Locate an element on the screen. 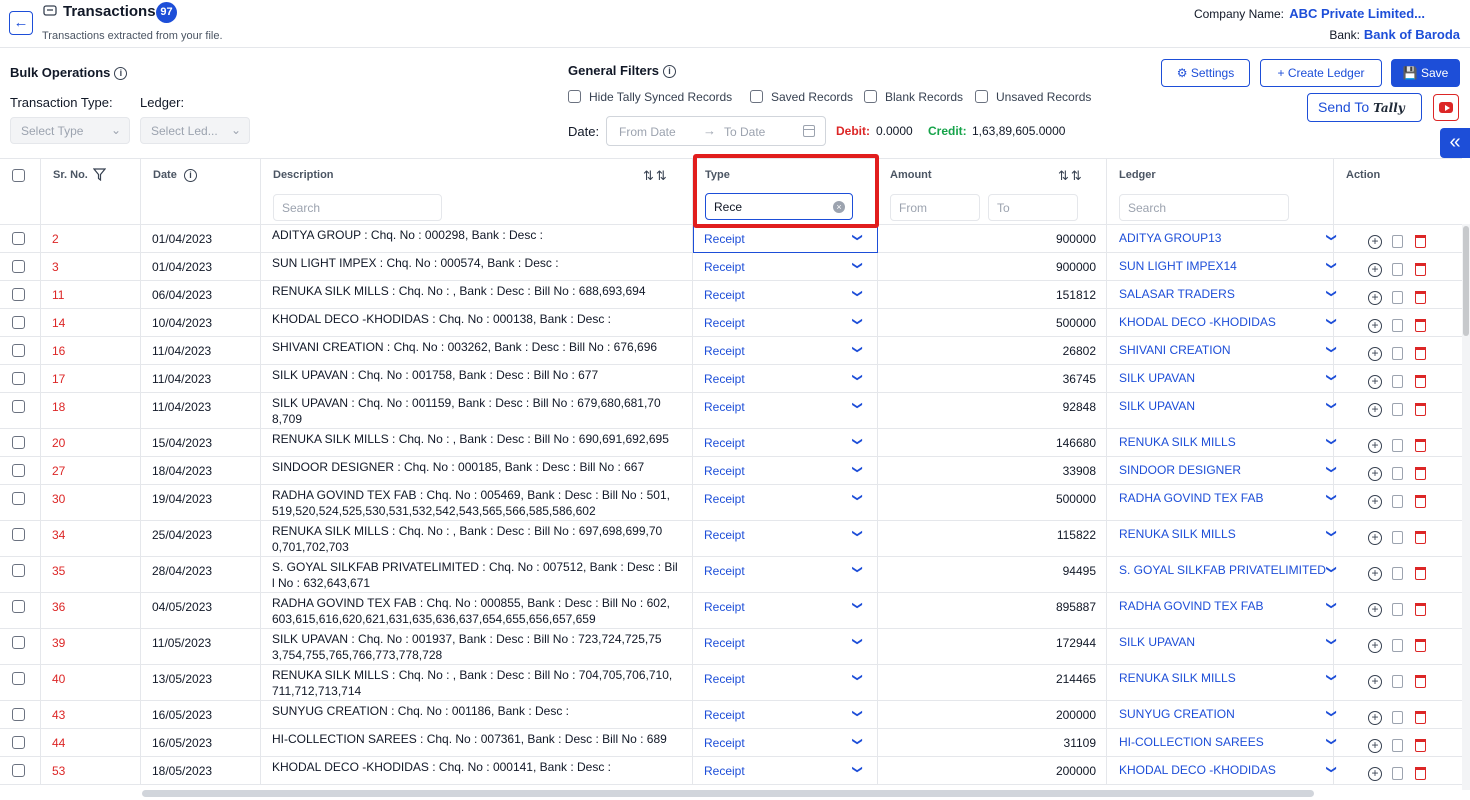 This screenshot has height=800, width=1470. filter-hide-tally-synced: Hide Tally Synced Records is located at coordinates (650, 97).